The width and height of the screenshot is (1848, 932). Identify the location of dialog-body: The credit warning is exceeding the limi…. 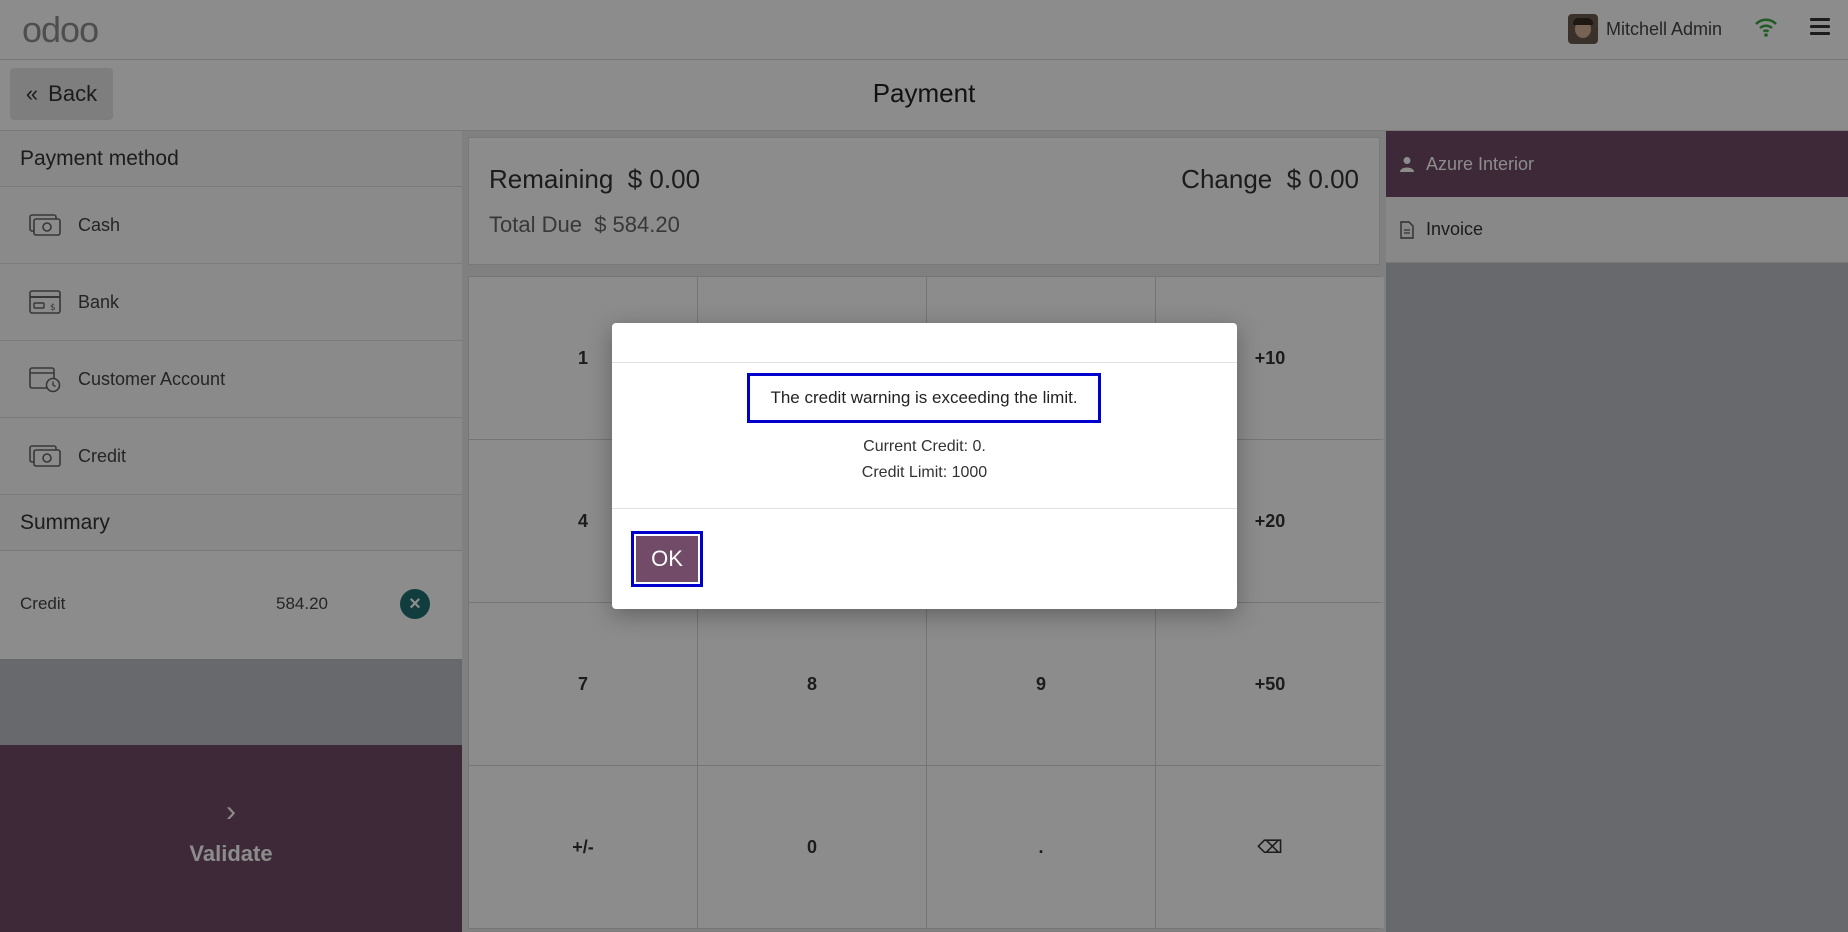
(924, 436).